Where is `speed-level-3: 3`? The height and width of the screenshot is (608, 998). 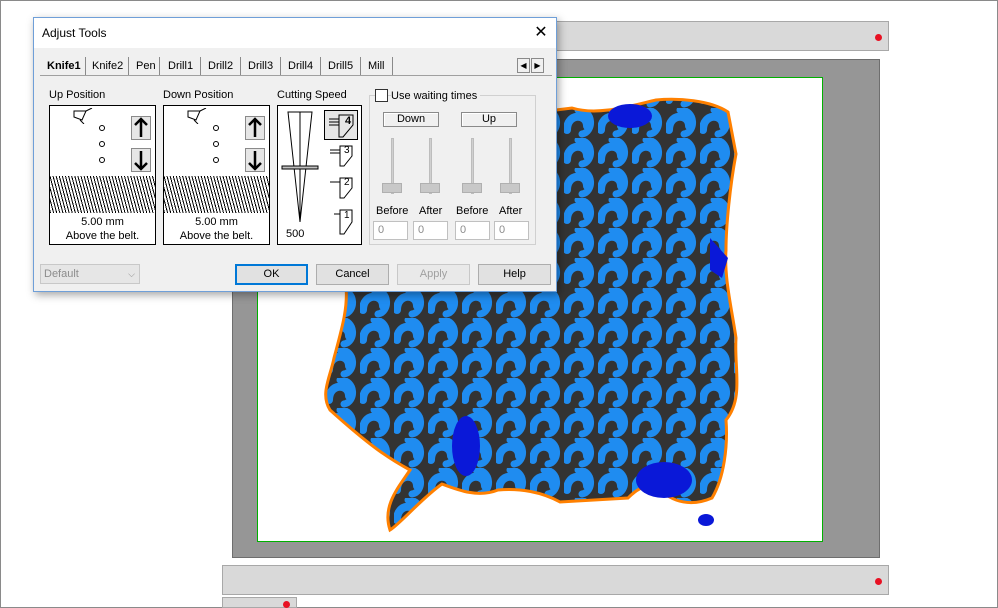 speed-level-3: 3 is located at coordinates (342, 155).